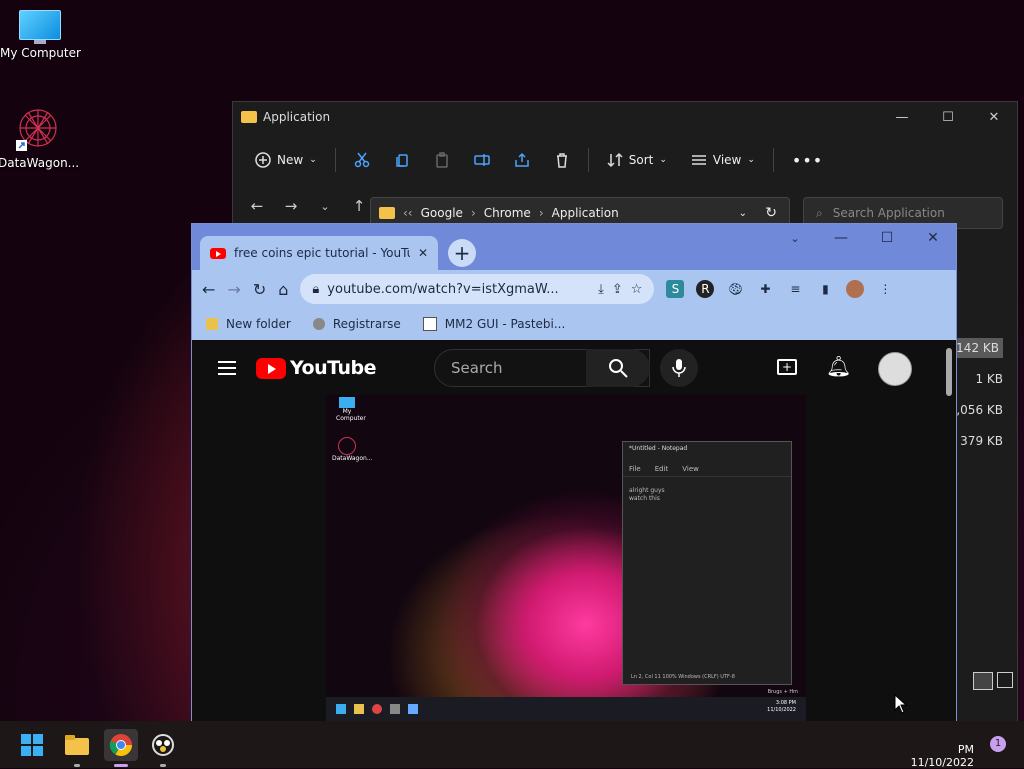 The image size is (1024, 769). I want to click on file-explorer-taskbar-icon, so click(77, 748).